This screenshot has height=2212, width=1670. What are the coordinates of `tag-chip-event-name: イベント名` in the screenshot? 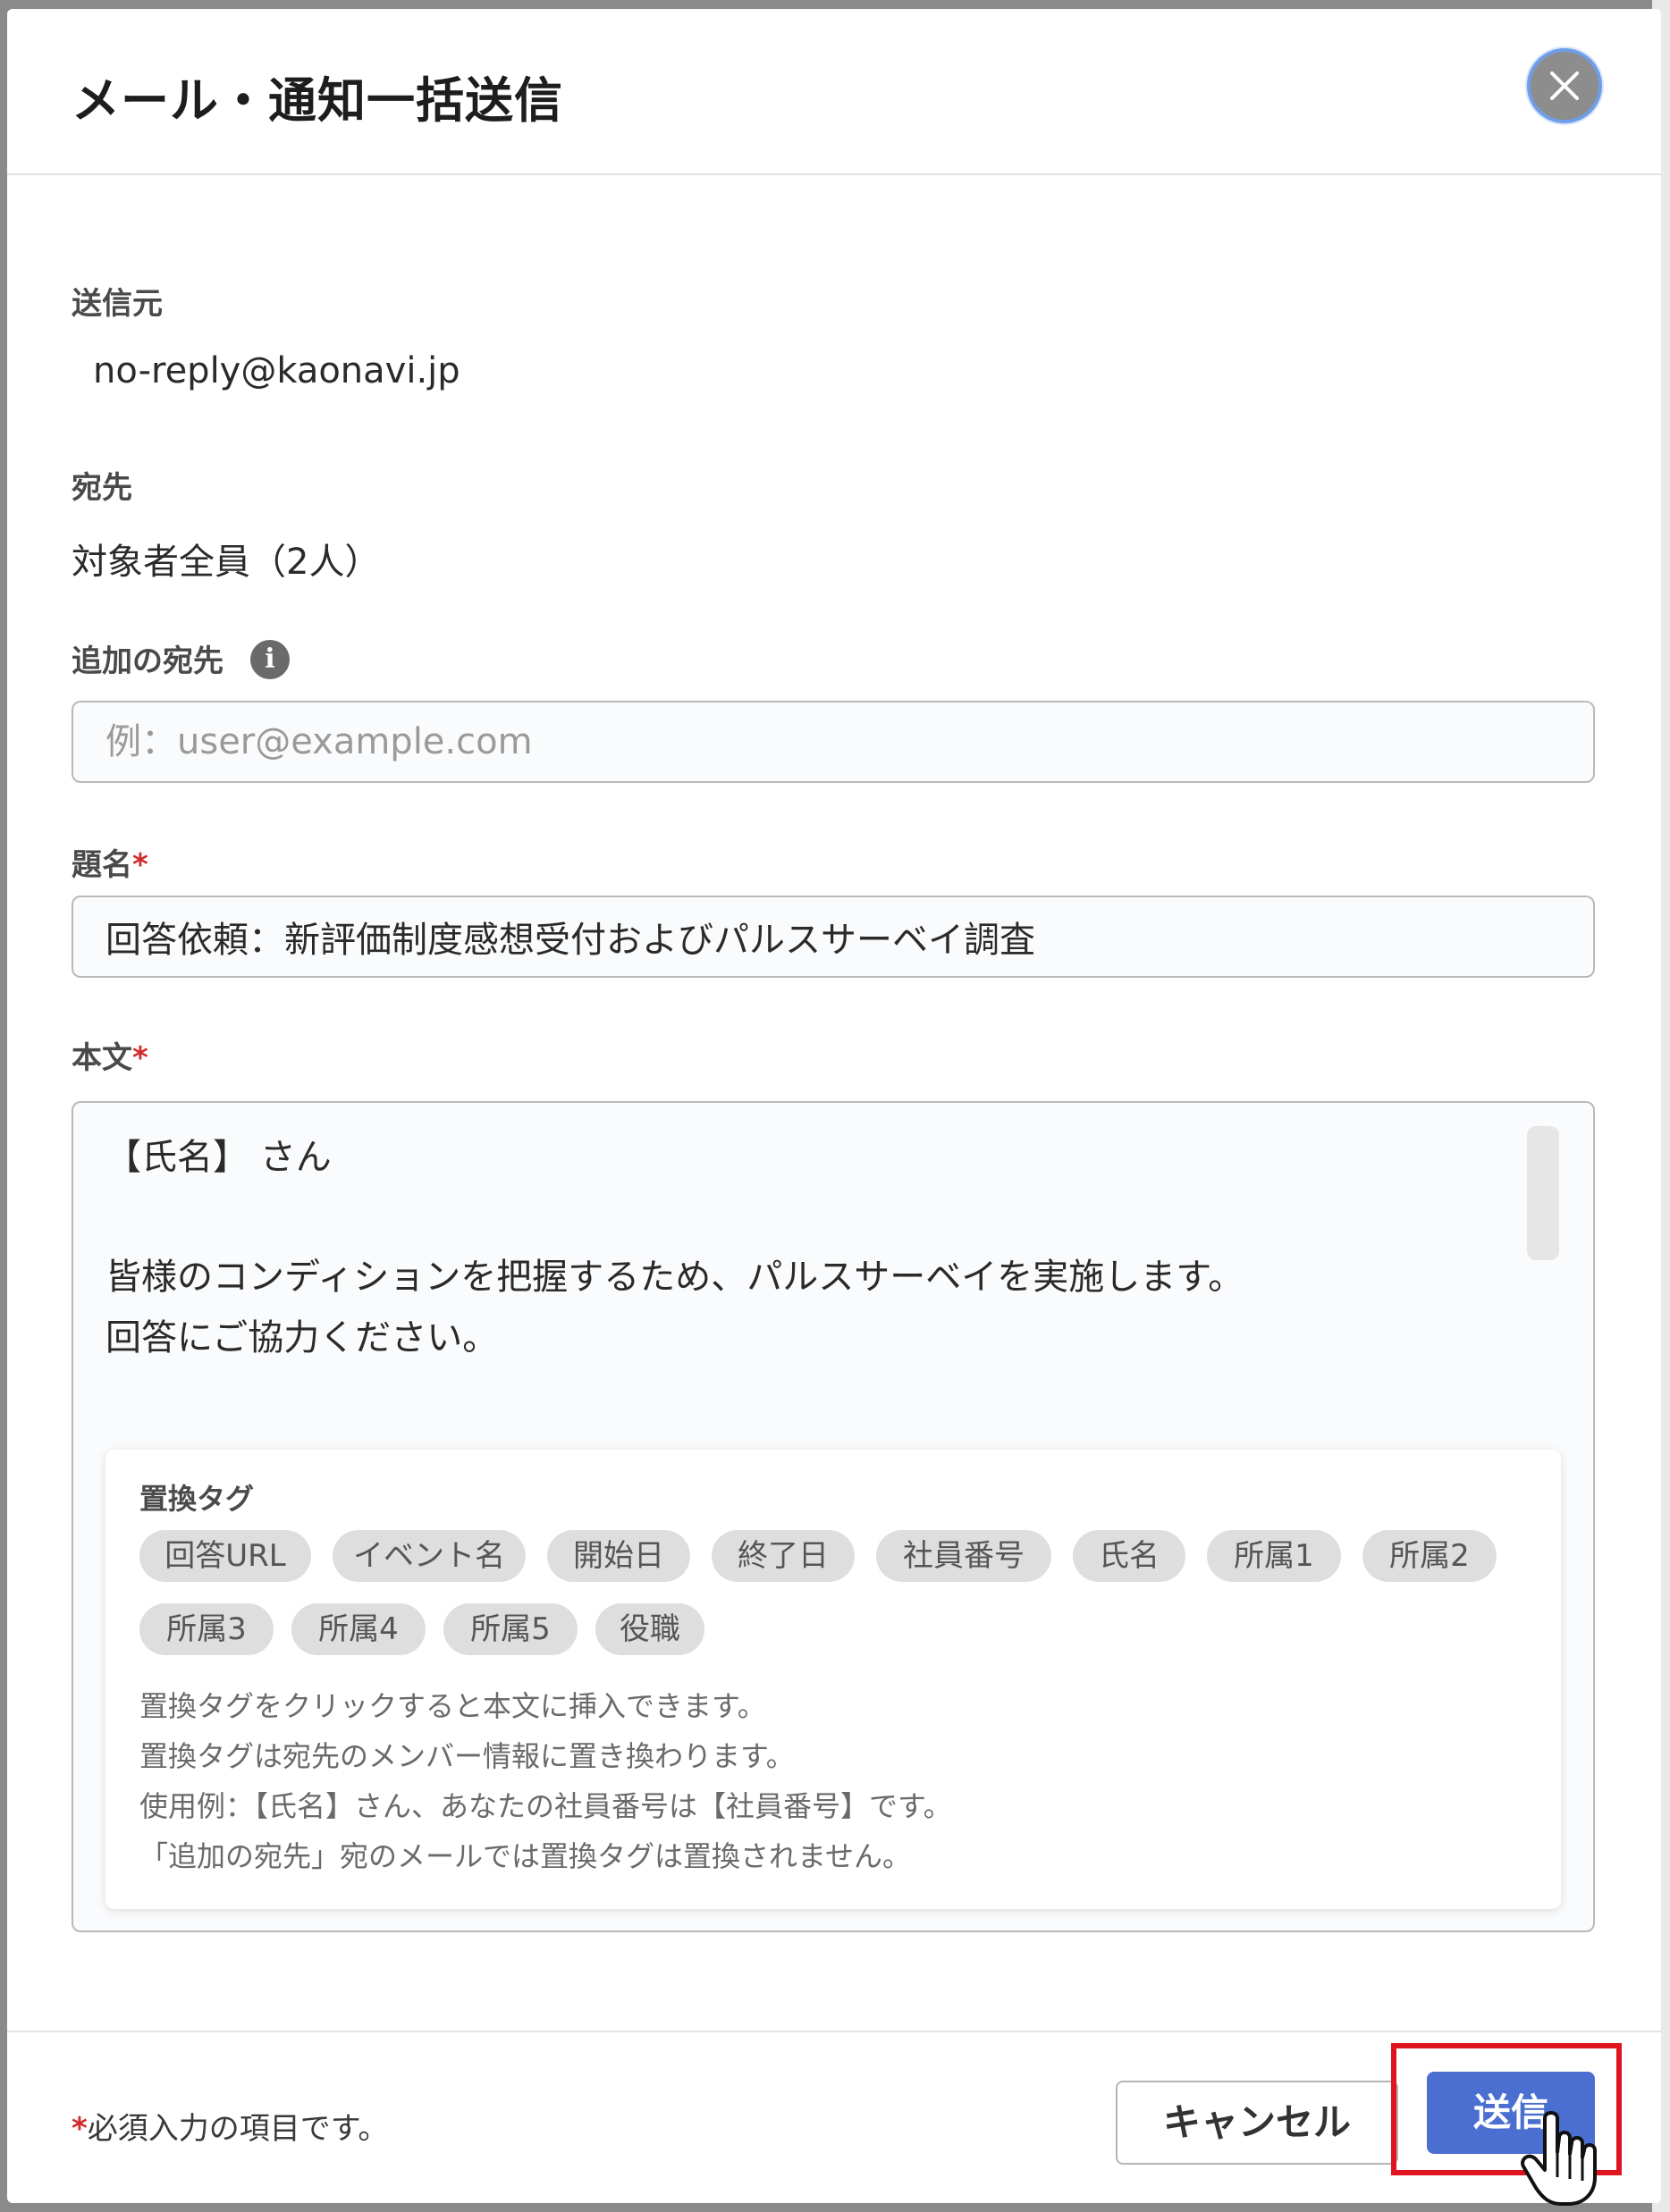 It's located at (429, 1556).